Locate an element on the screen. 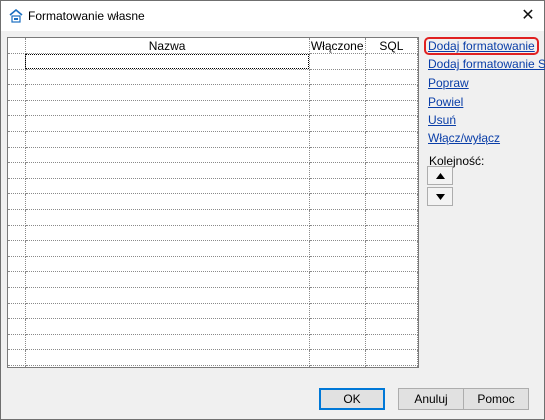  ok-button: OK is located at coordinates (352, 399).